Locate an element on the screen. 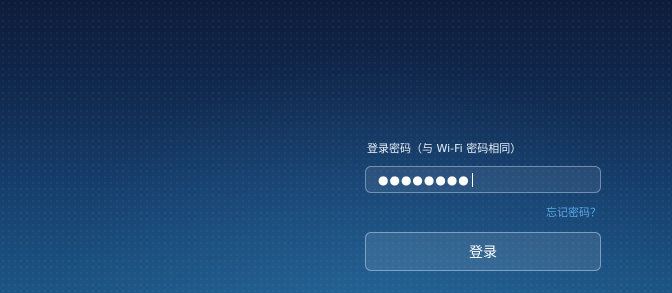 This screenshot has height=293, width=672. login-button: 登录 is located at coordinates (483, 251).